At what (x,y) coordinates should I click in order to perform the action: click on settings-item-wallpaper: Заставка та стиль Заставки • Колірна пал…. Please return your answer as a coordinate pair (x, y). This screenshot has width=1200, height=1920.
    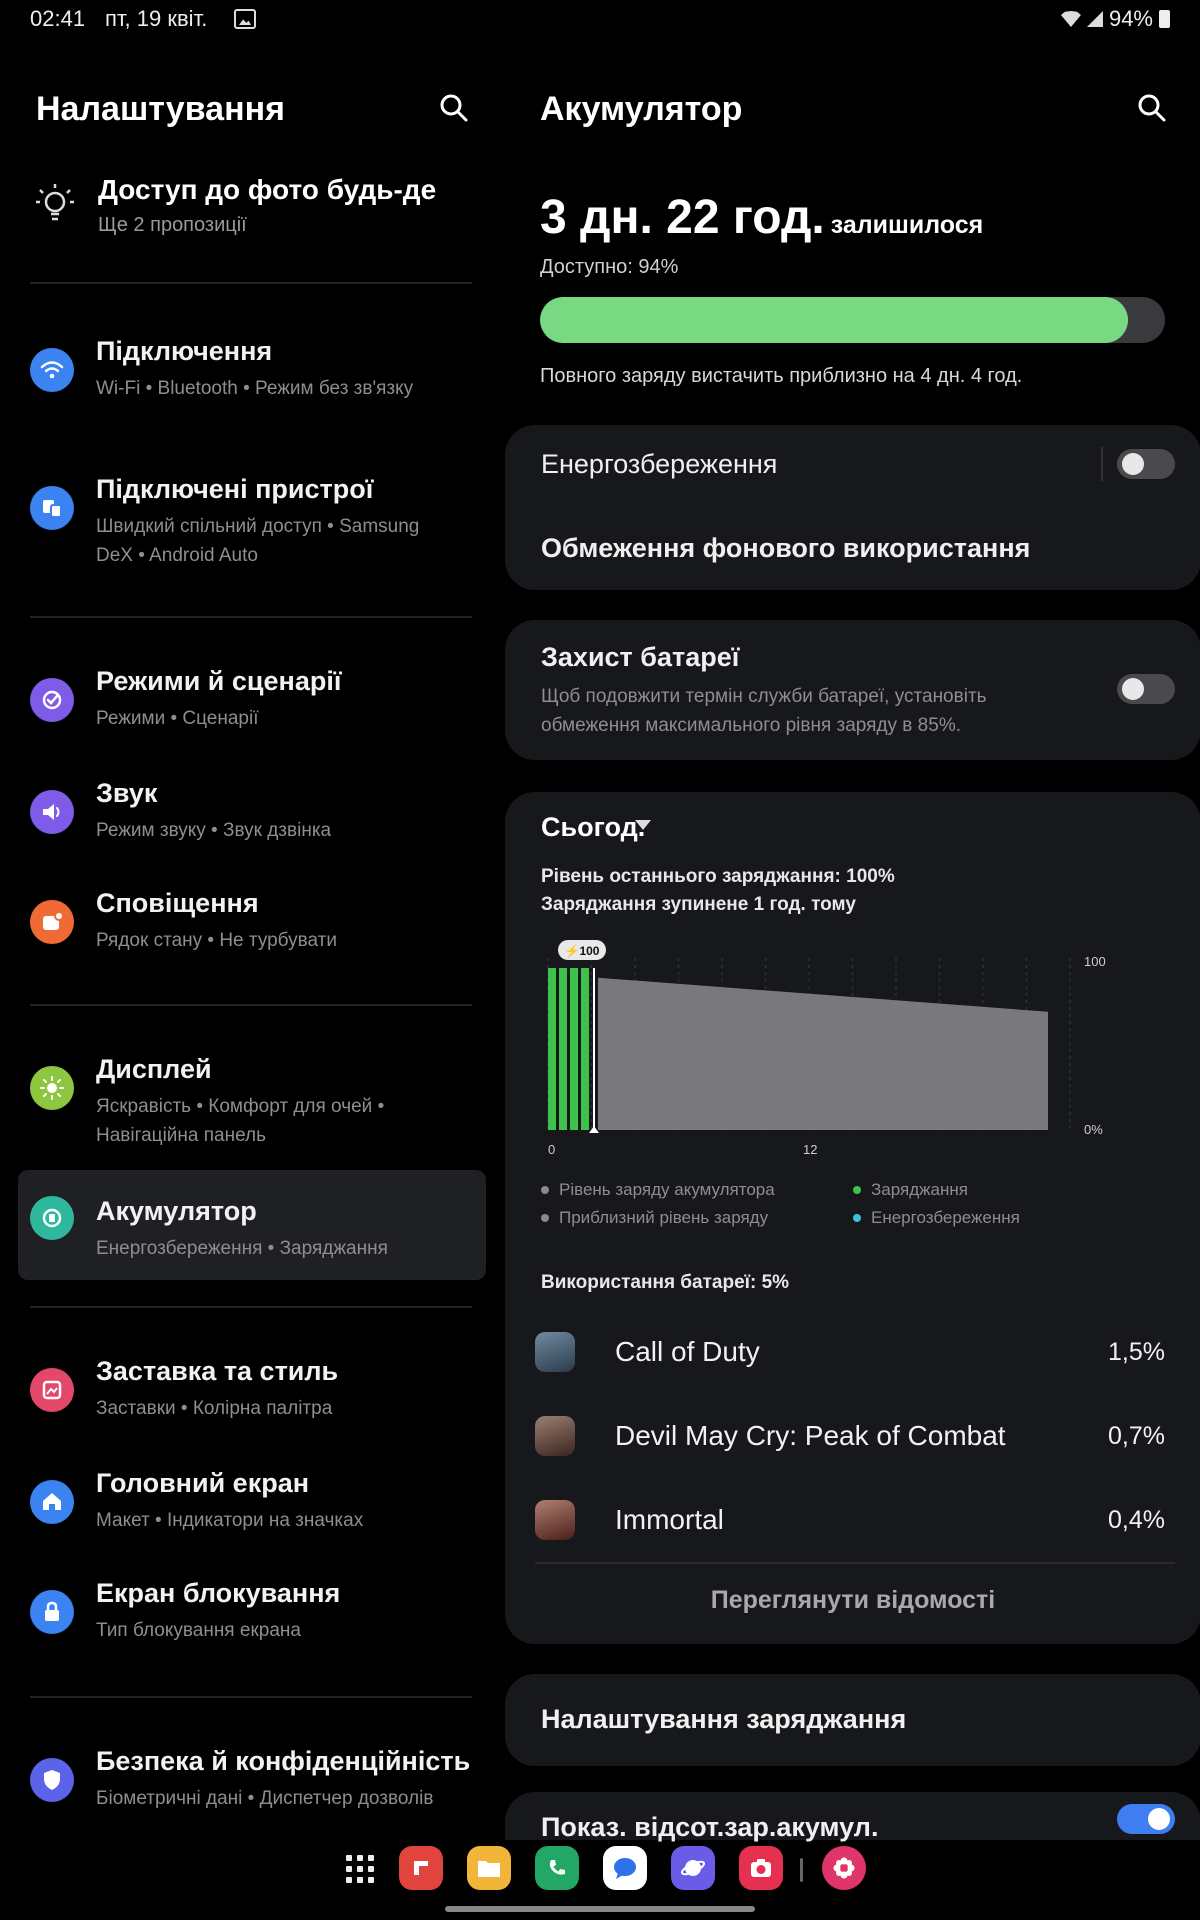
    Looking at the image, I should click on (252, 1395).